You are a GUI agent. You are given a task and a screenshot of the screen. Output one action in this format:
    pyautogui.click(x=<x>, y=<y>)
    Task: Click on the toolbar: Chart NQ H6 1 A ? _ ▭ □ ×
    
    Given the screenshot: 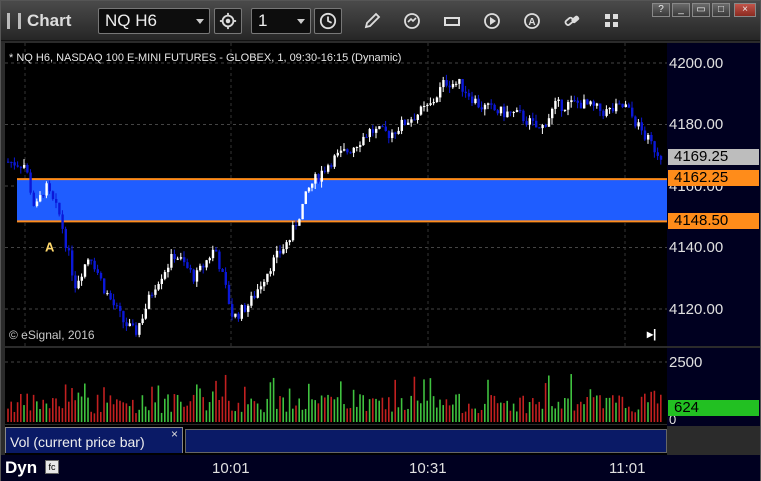 What is the action you would take?
    pyautogui.click(x=380, y=21)
    